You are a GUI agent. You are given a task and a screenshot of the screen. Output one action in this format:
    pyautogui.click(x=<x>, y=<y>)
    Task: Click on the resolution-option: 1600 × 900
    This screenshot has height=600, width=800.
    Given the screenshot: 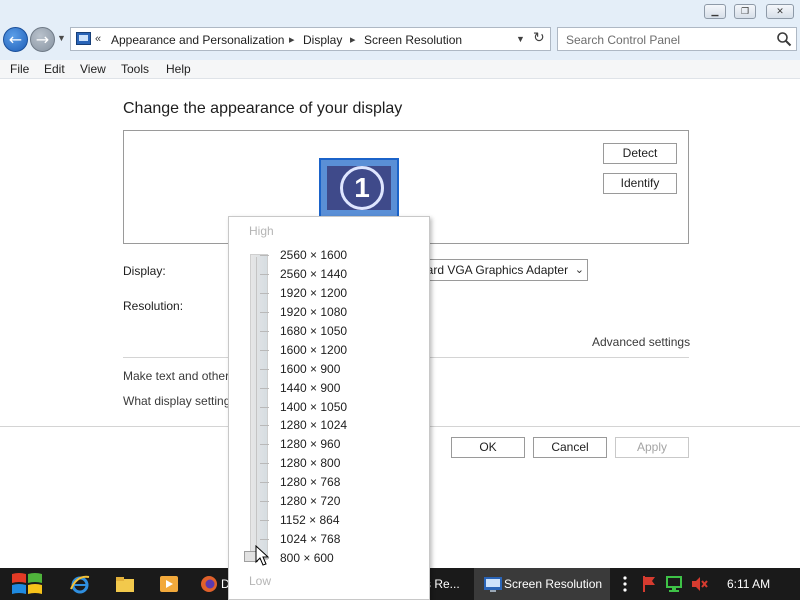 What is the action you would take?
    pyautogui.click(x=329, y=369)
    